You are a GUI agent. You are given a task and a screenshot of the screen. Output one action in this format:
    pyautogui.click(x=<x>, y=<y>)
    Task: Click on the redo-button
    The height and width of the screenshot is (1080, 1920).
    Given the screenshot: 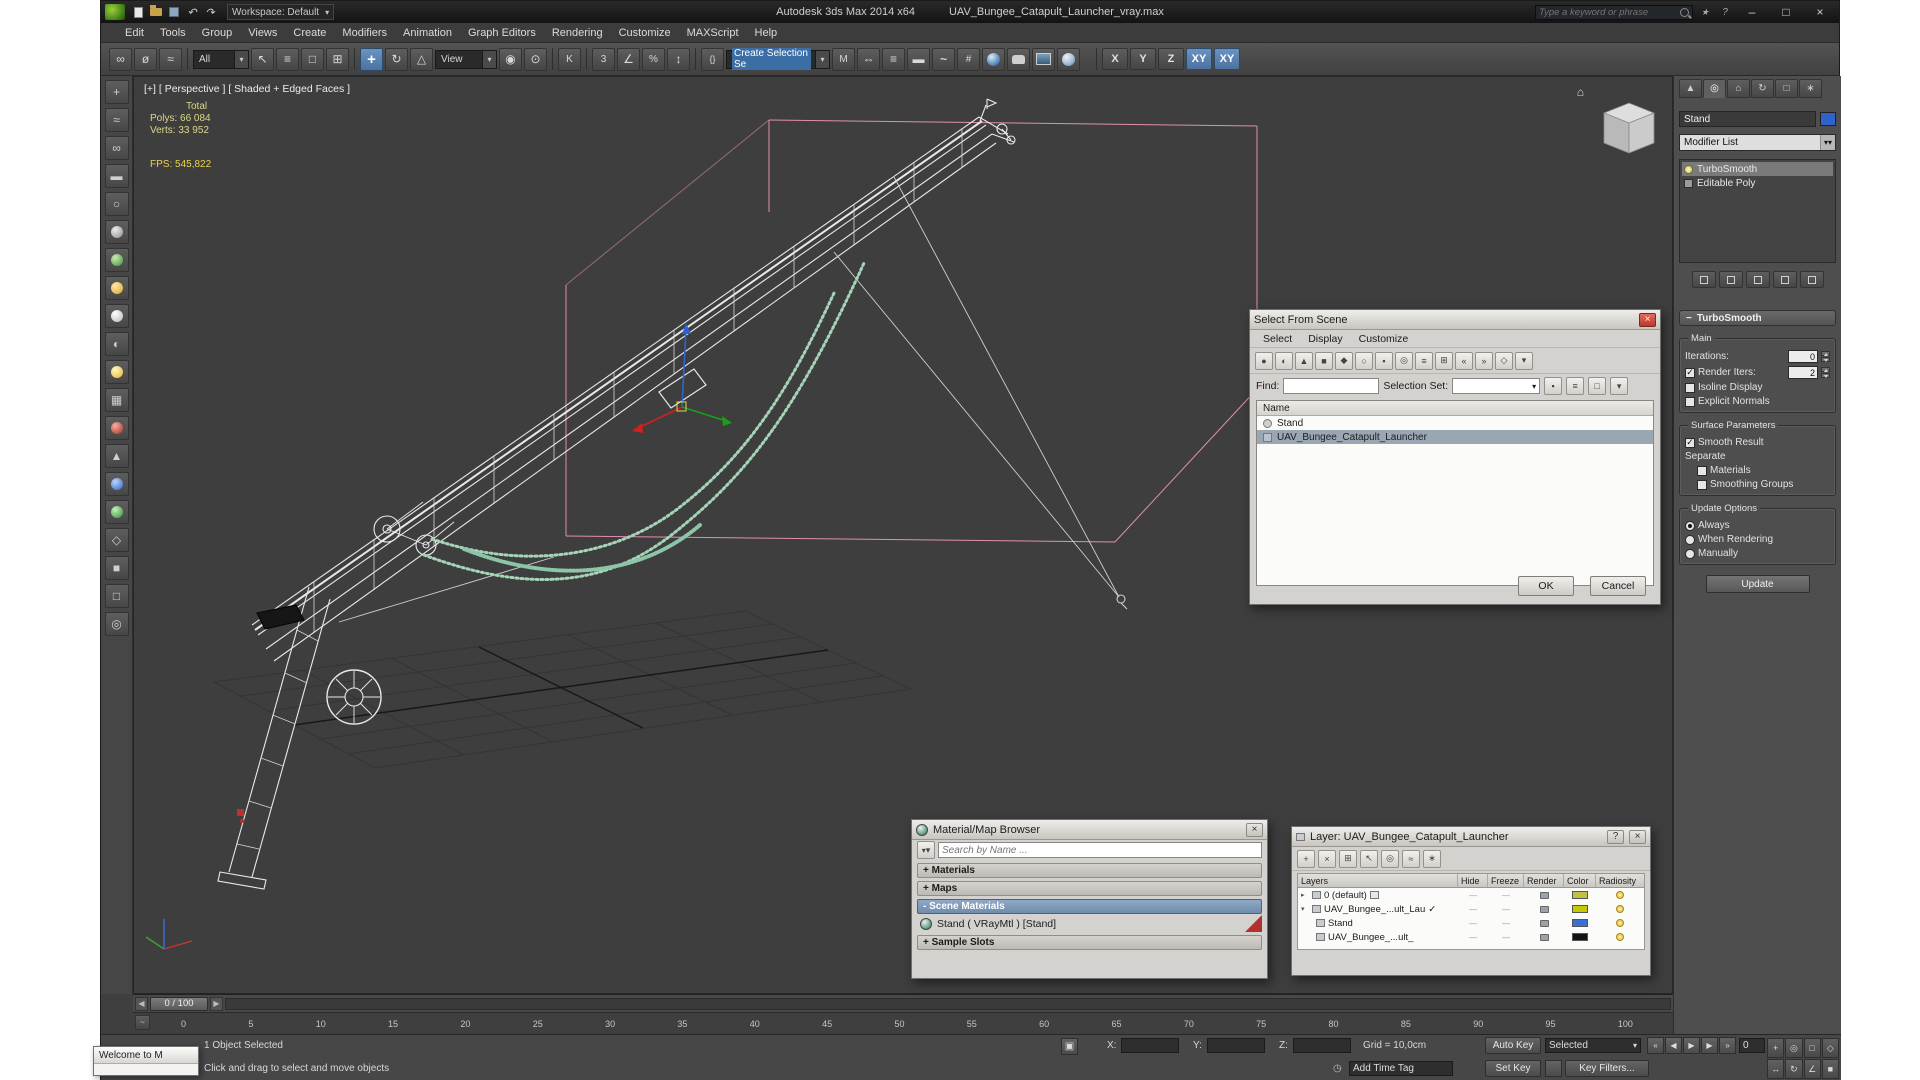 What is the action you would take?
    pyautogui.click(x=210, y=12)
    